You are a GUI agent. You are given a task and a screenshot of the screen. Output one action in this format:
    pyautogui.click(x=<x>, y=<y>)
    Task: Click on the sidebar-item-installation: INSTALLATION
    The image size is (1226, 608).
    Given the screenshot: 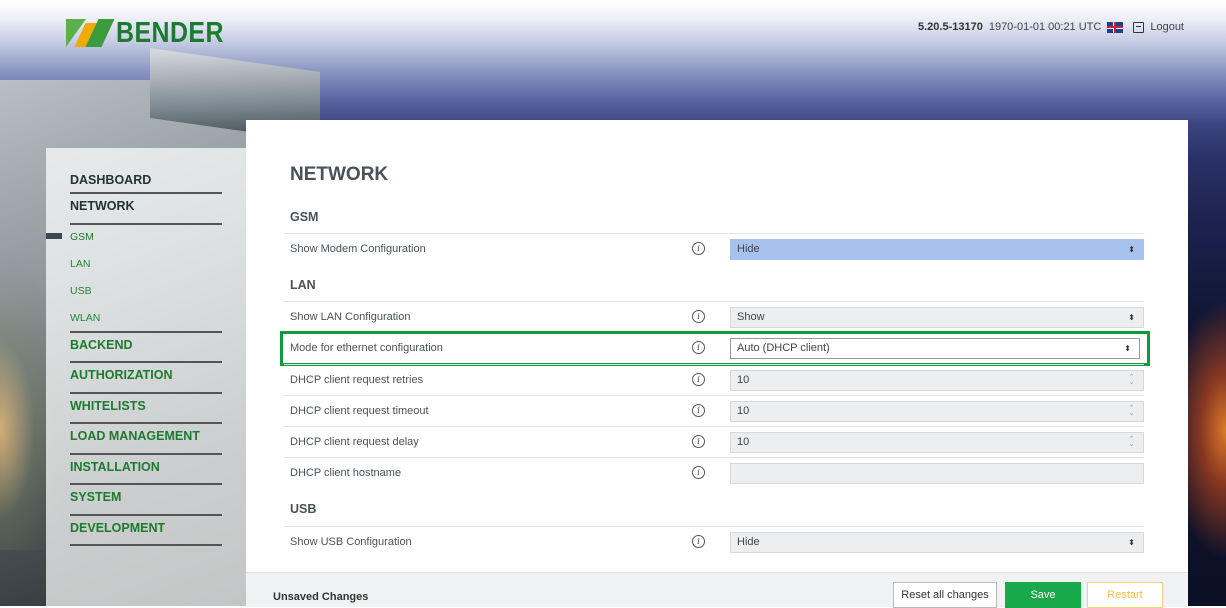 What is the action you would take?
    pyautogui.click(x=146, y=470)
    